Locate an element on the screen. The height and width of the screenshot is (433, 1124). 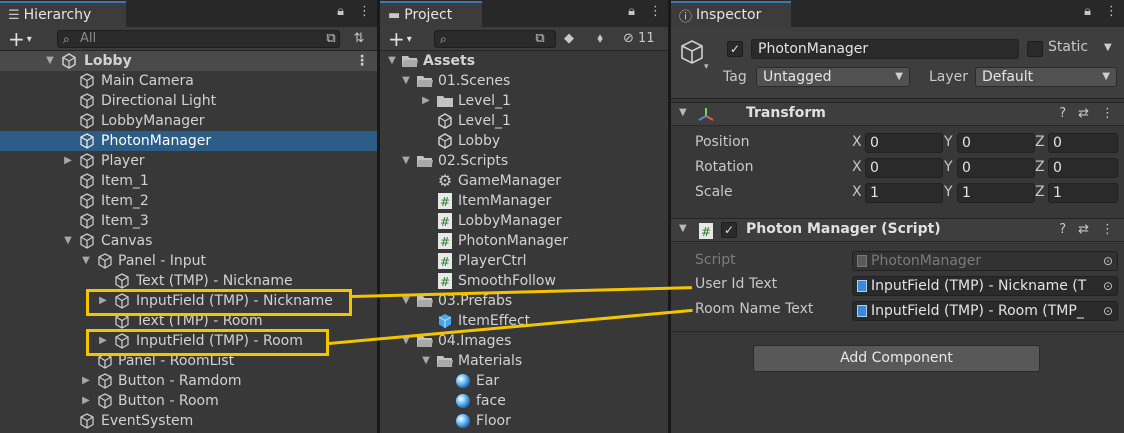
rotation-z-field: 0 is located at coordinates (1083, 168).